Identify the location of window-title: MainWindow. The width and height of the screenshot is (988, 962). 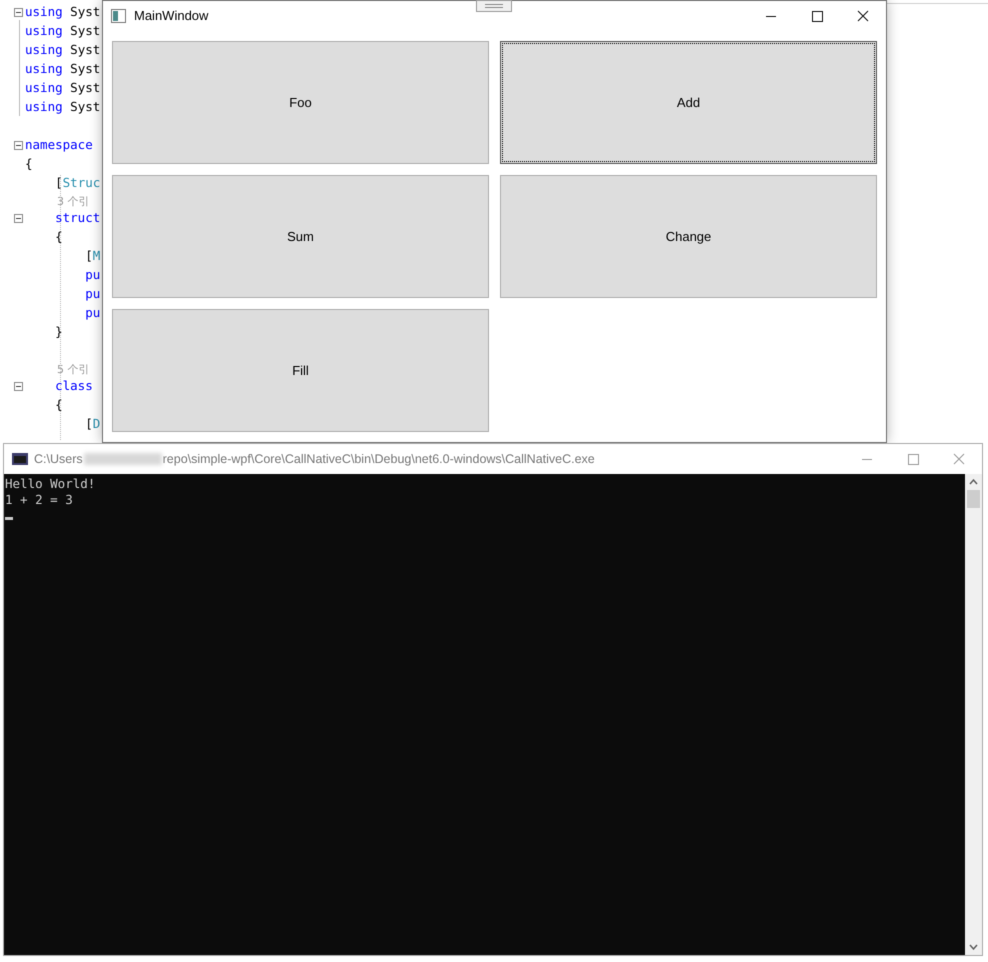
(171, 16).